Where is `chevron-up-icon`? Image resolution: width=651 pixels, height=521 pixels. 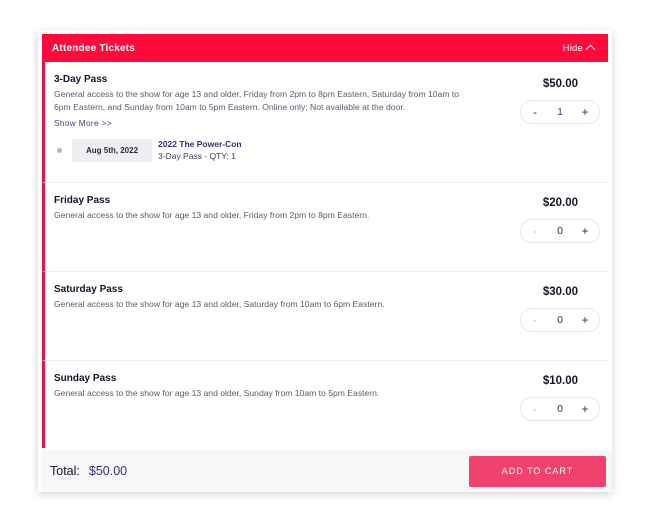
chevron-up-icon is located at coordinates (590, 49).